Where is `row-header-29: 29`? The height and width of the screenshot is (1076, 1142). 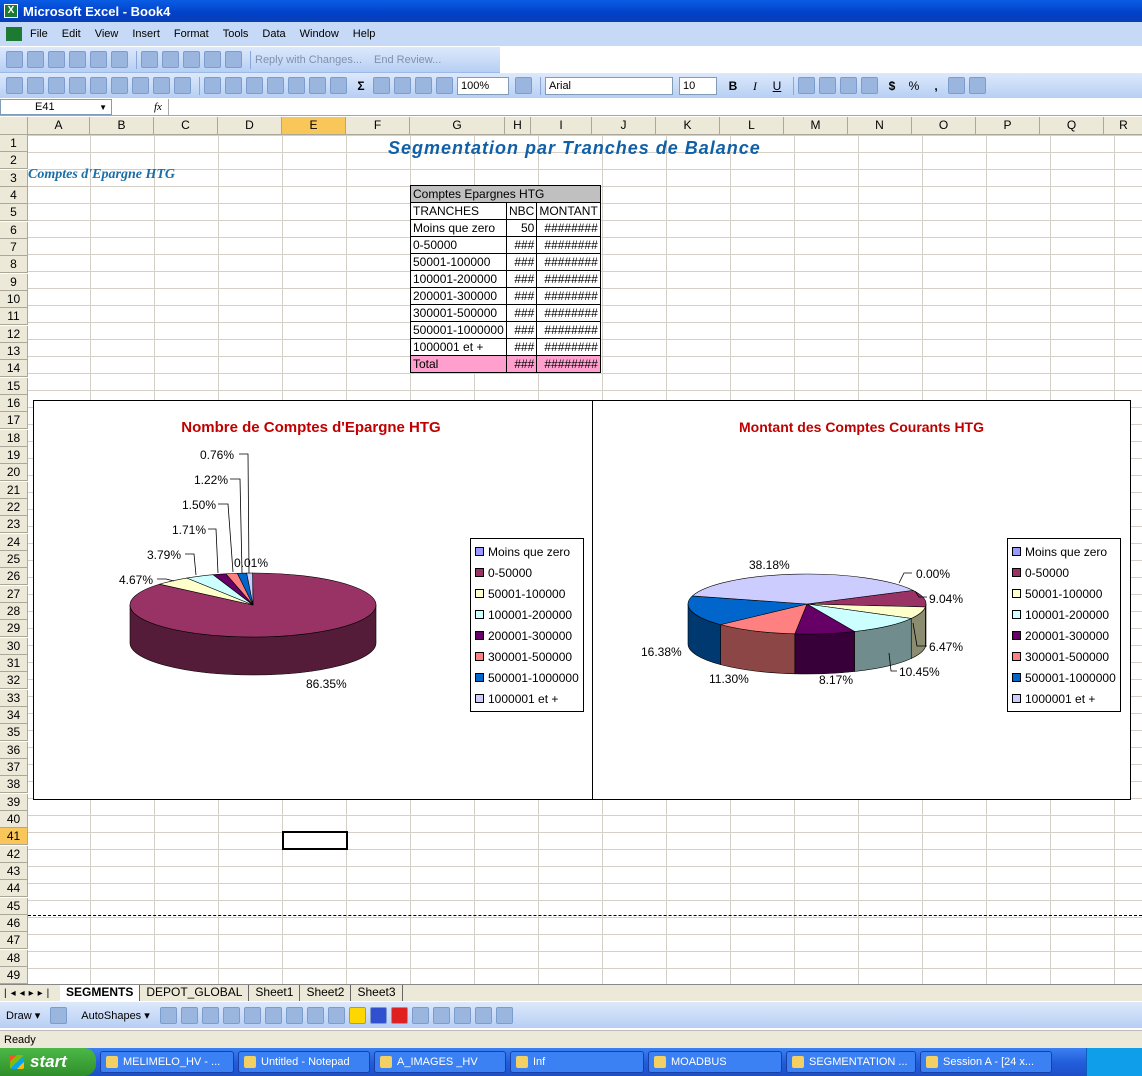 row-header-29: 29 is located at coordinates (14, 629).